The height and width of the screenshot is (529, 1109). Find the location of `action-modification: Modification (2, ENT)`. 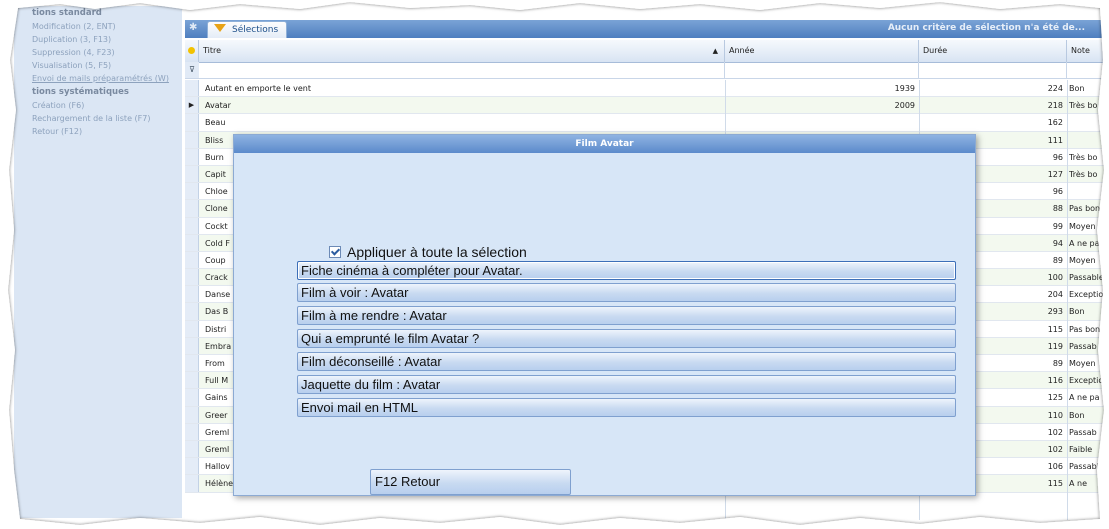

action-modification: Modification (2, ENT) is located at coordinates (98, 26).